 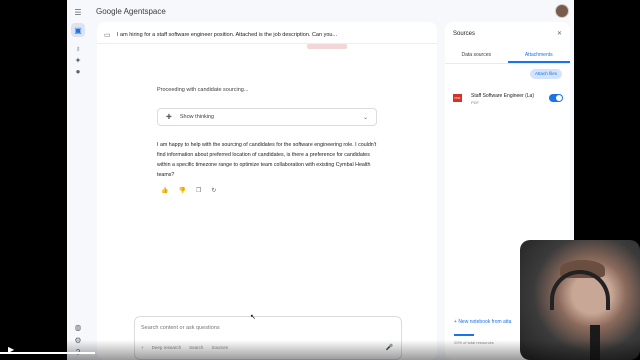 What do you see at coordinates (197, 117) in the screenshot?
I see `show-thinking-label: Show thinking` at bounding box center [197, 117].